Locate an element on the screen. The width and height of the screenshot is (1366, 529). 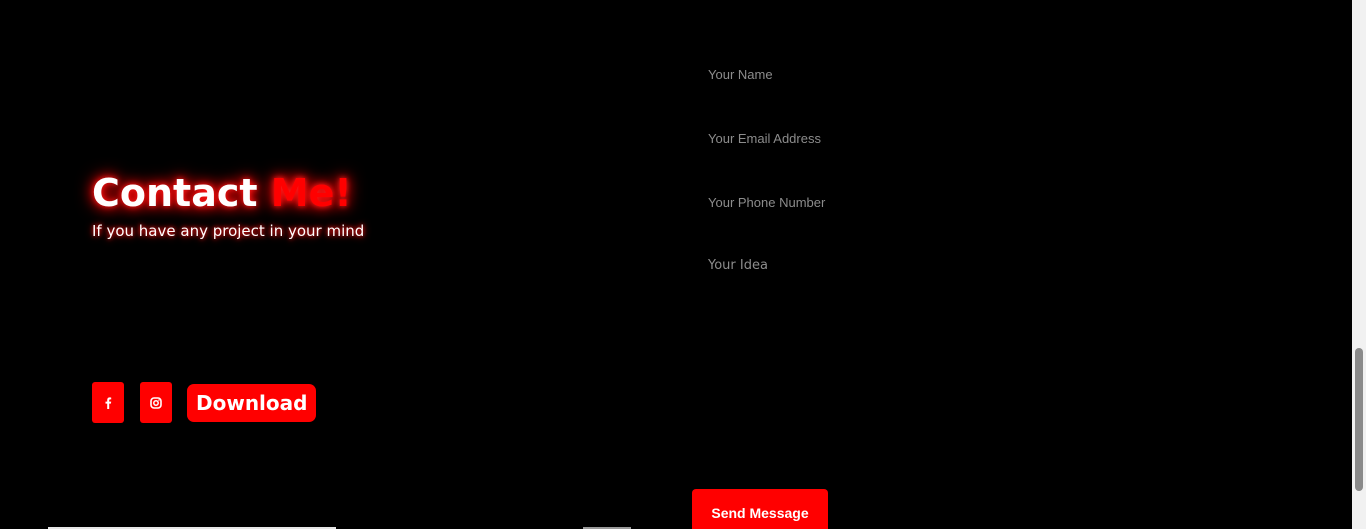
phone-field is located at coordinates (962, 202).